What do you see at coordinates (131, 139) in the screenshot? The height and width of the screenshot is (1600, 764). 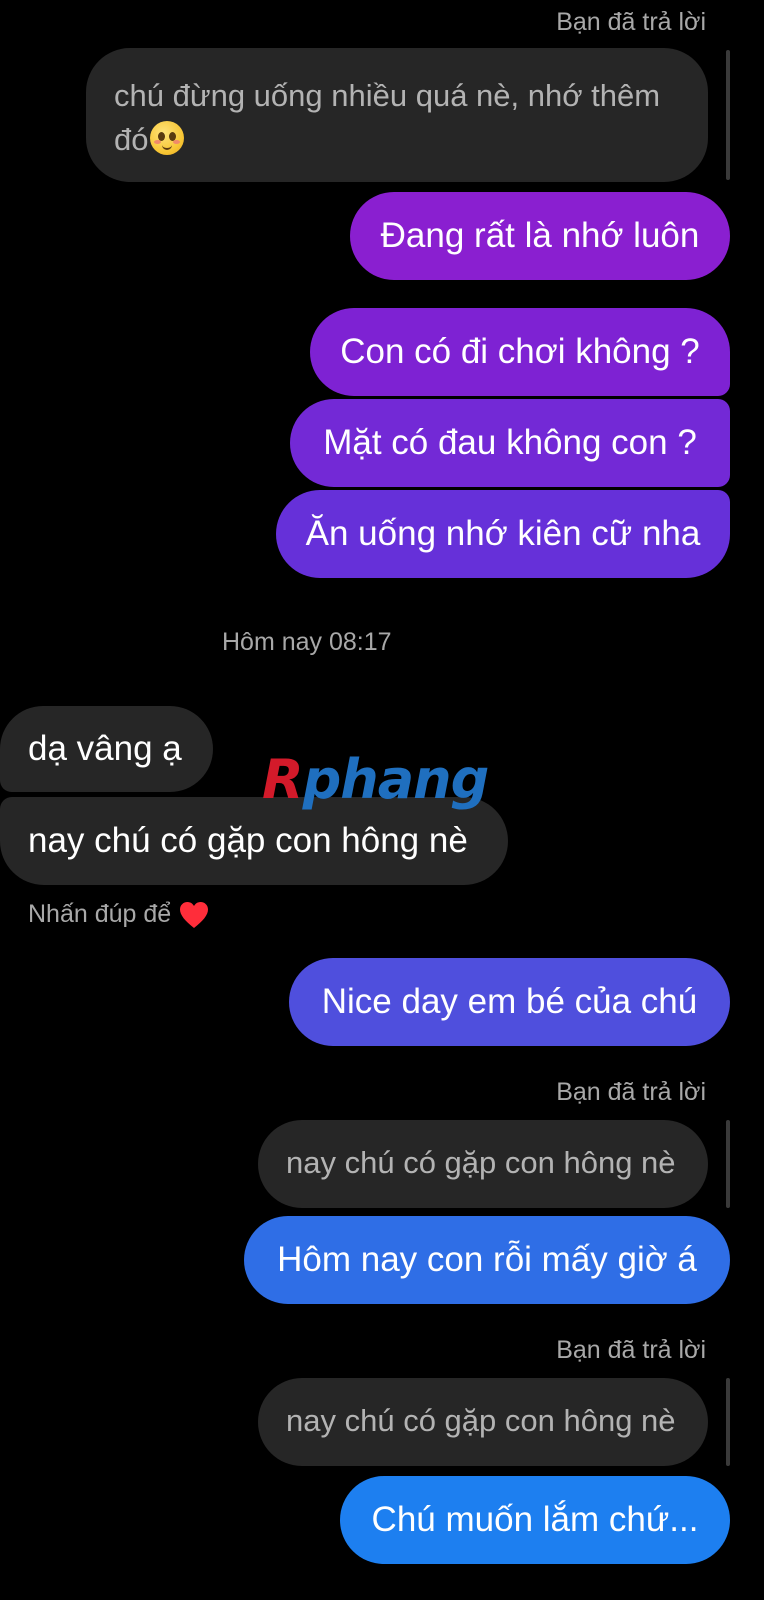 I see `quoted-message-line-2: đó` at bounding box center [131, 139].